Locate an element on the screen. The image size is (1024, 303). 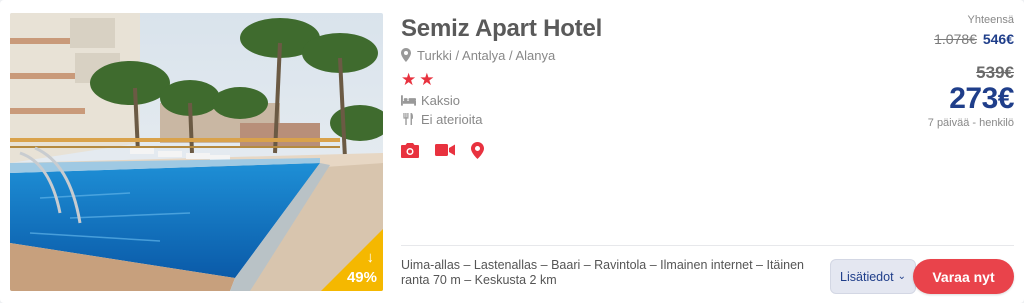
price-note: 7 päivää - henkilö is located at coordinates (970, 123).